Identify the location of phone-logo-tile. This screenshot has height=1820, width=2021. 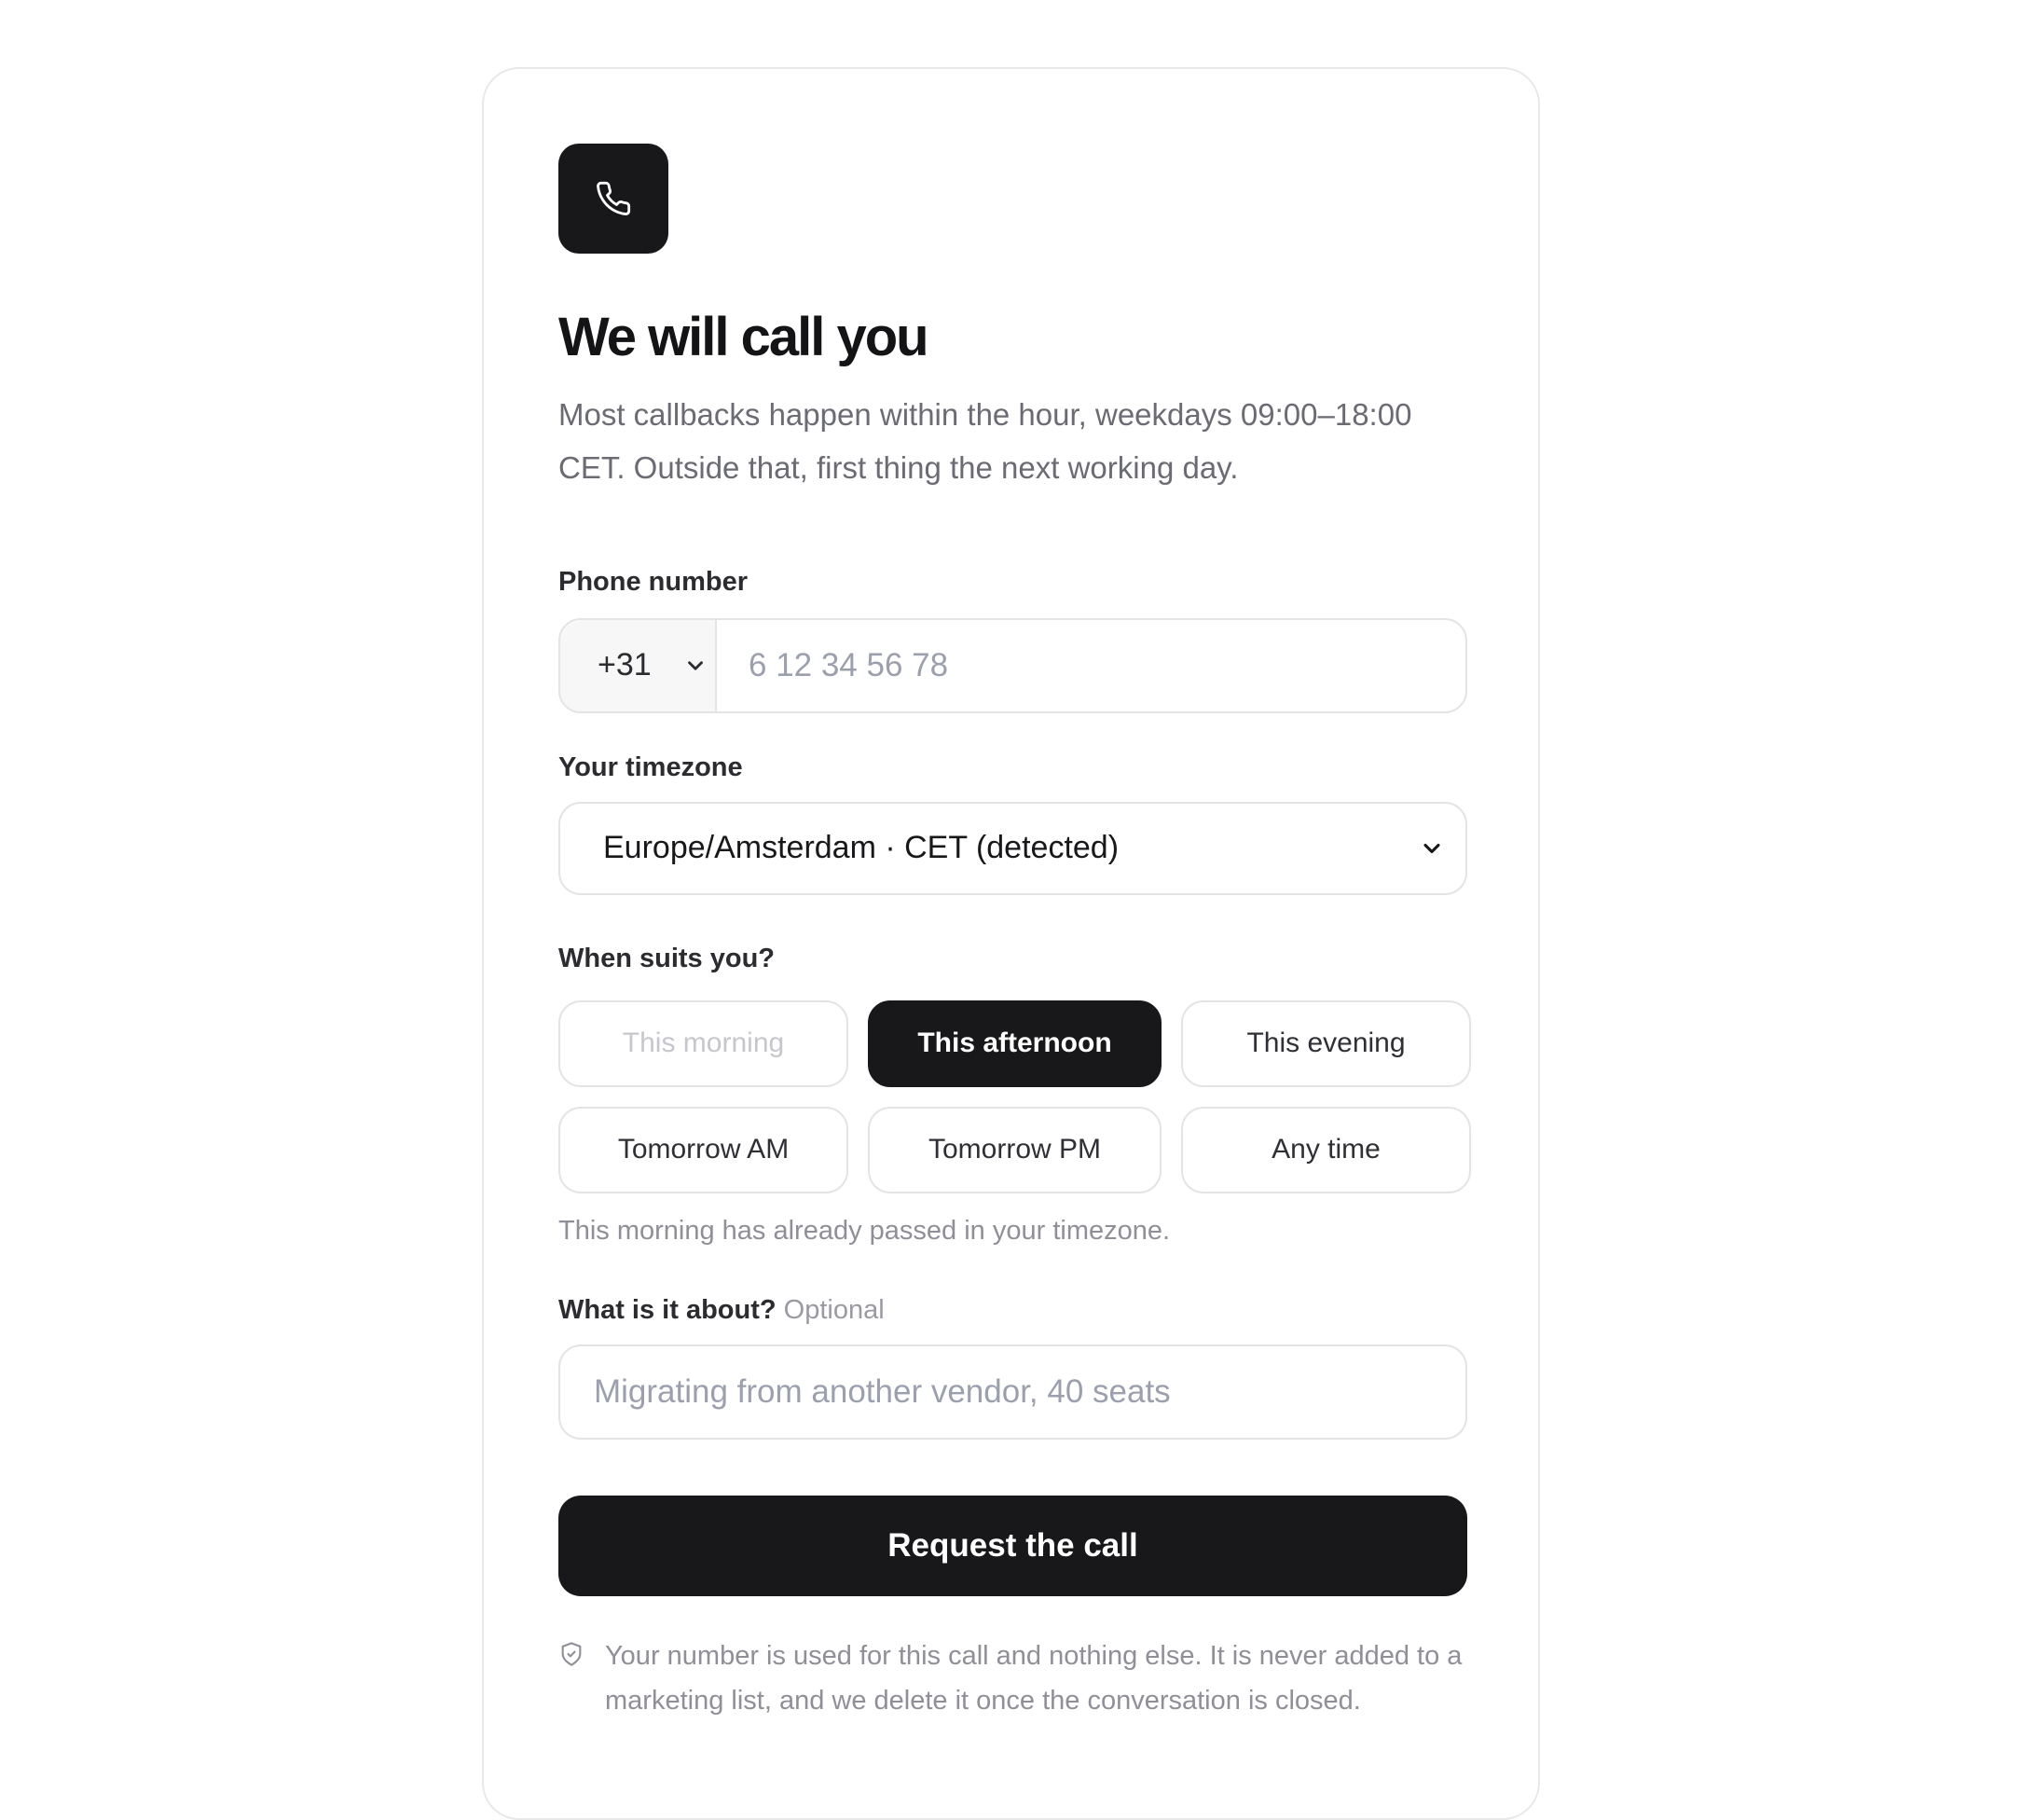
(613, 199).